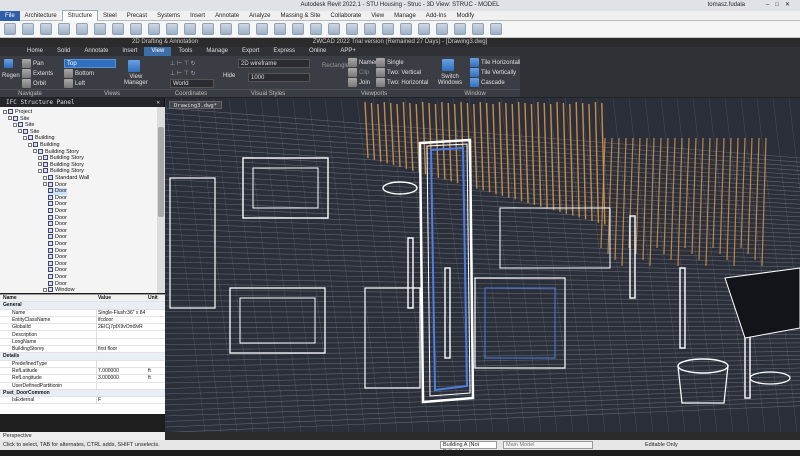  What do you see at coordinates (250, 51) in the screenshot?
I see `zw-tab-export: Export` at bounding box center [250, 51].